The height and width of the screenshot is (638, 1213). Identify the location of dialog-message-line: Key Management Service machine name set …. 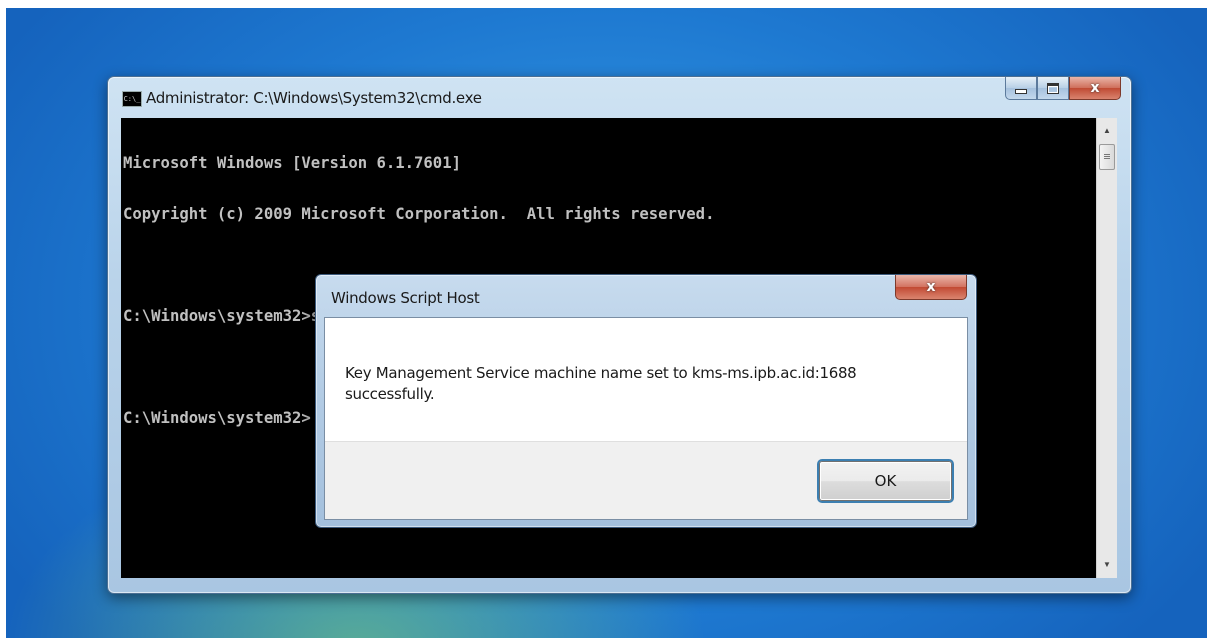
(601, 373).